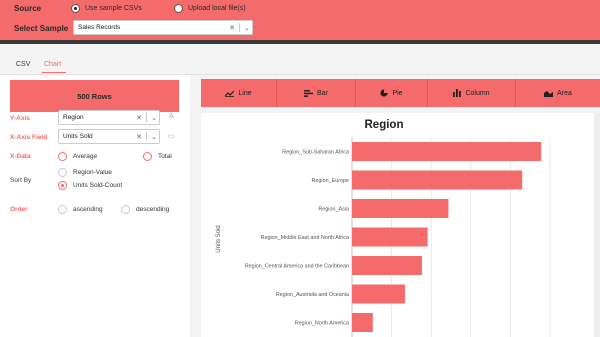  I want to click on y-axis-value: Region, so click(73, 117).